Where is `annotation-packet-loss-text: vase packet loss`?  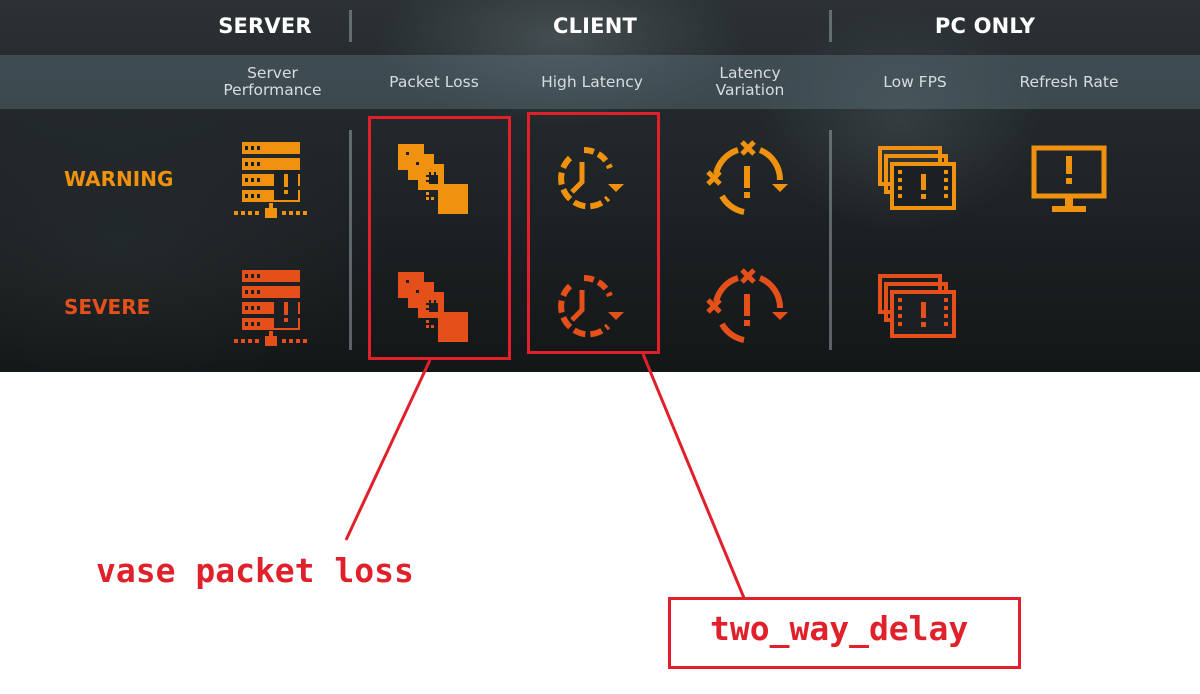
annotation-packet-loss-text: vase packet loss is located at coordinates (255, 570).